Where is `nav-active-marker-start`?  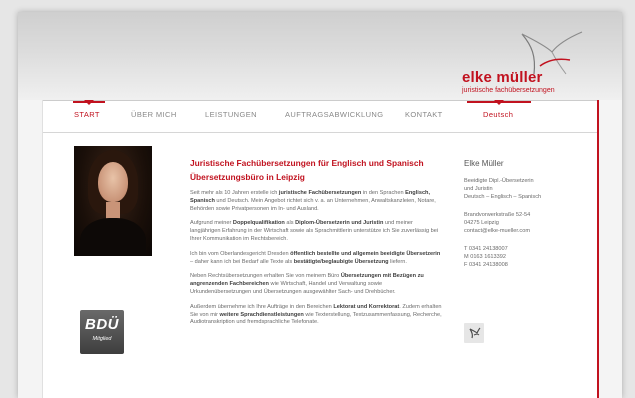 nav-active-marker-start is located at coordinates (89, 102).